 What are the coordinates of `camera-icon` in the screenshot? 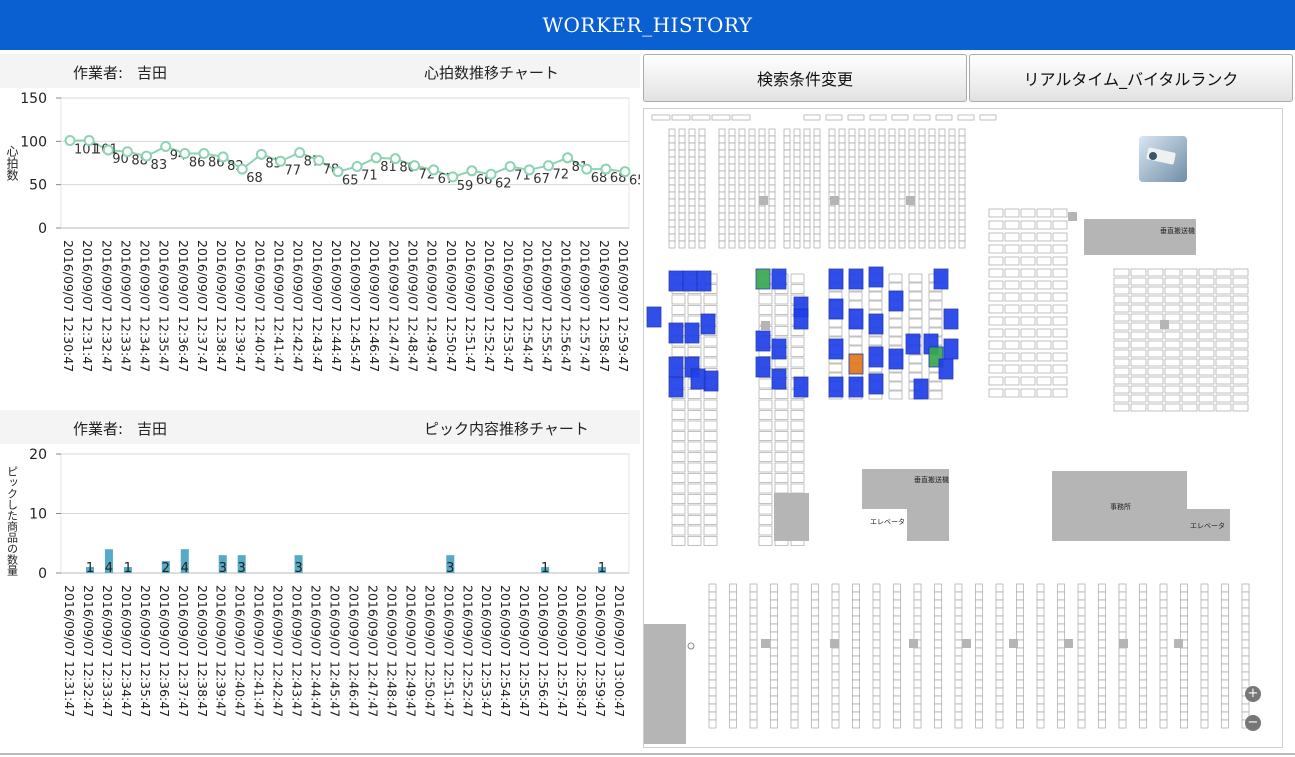 It's located at (1163, 159).